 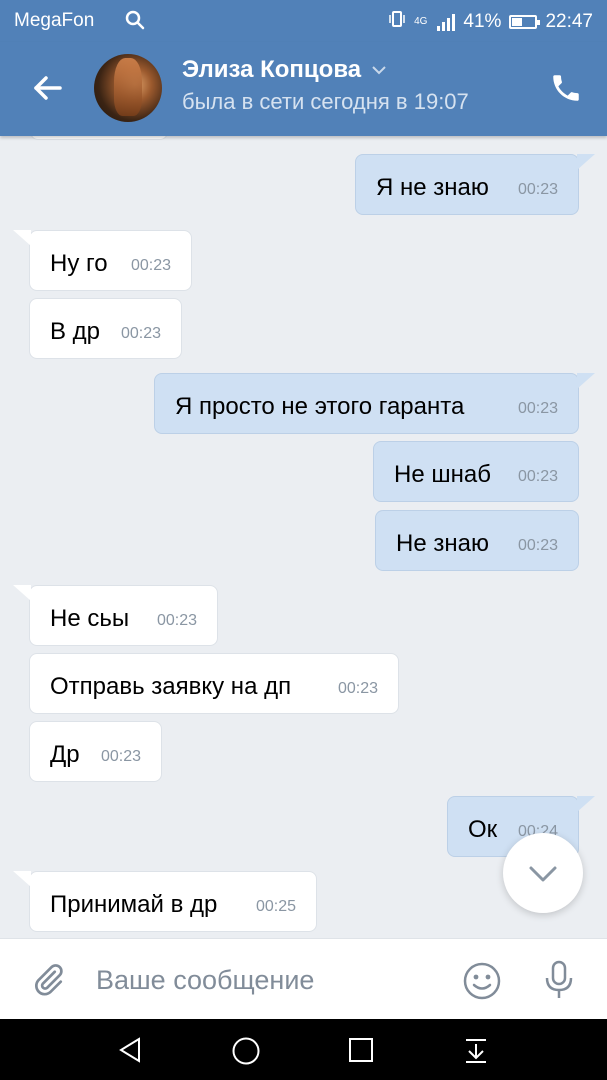 I want to click on message-text: Др, so click(x=65, y=754).